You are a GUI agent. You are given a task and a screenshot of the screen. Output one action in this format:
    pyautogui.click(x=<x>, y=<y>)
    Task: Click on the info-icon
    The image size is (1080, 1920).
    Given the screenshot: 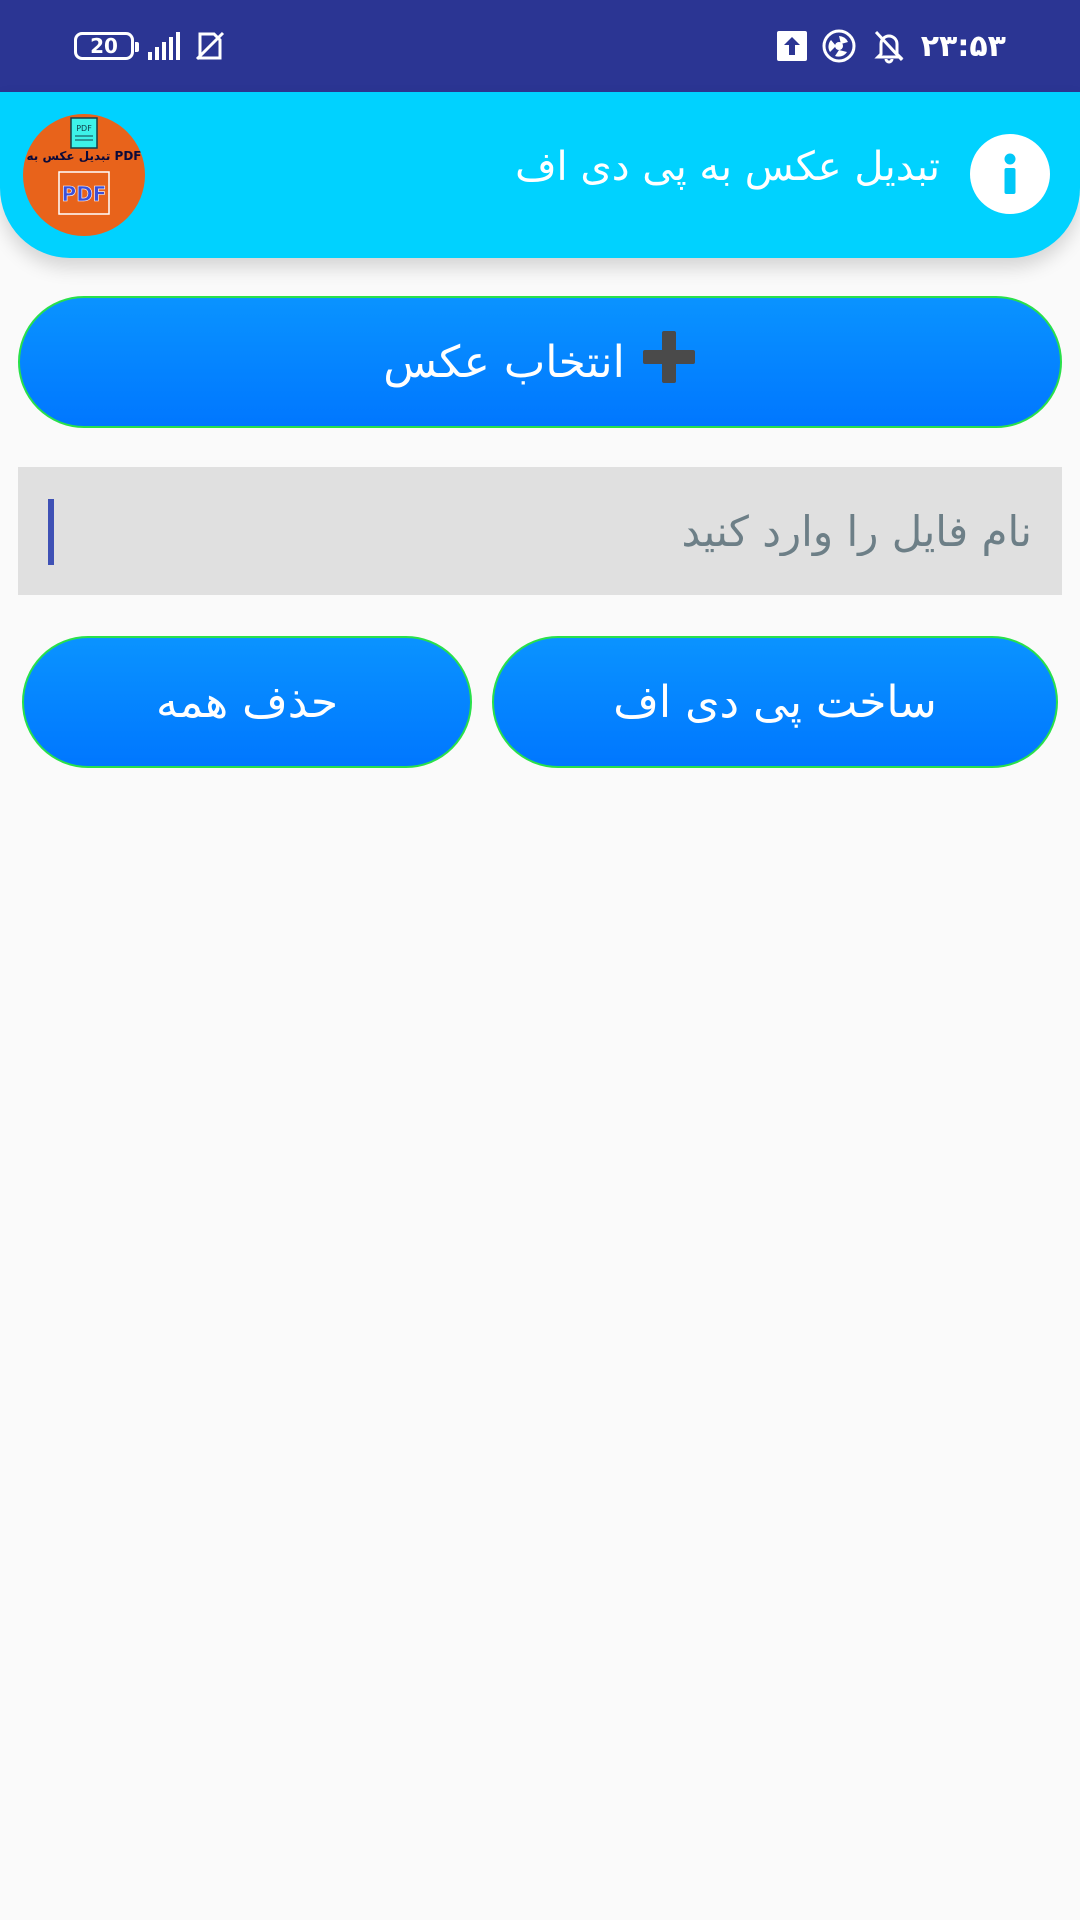 What is the action you would take?
    pyautogui.click(x=1010, y=174)
    